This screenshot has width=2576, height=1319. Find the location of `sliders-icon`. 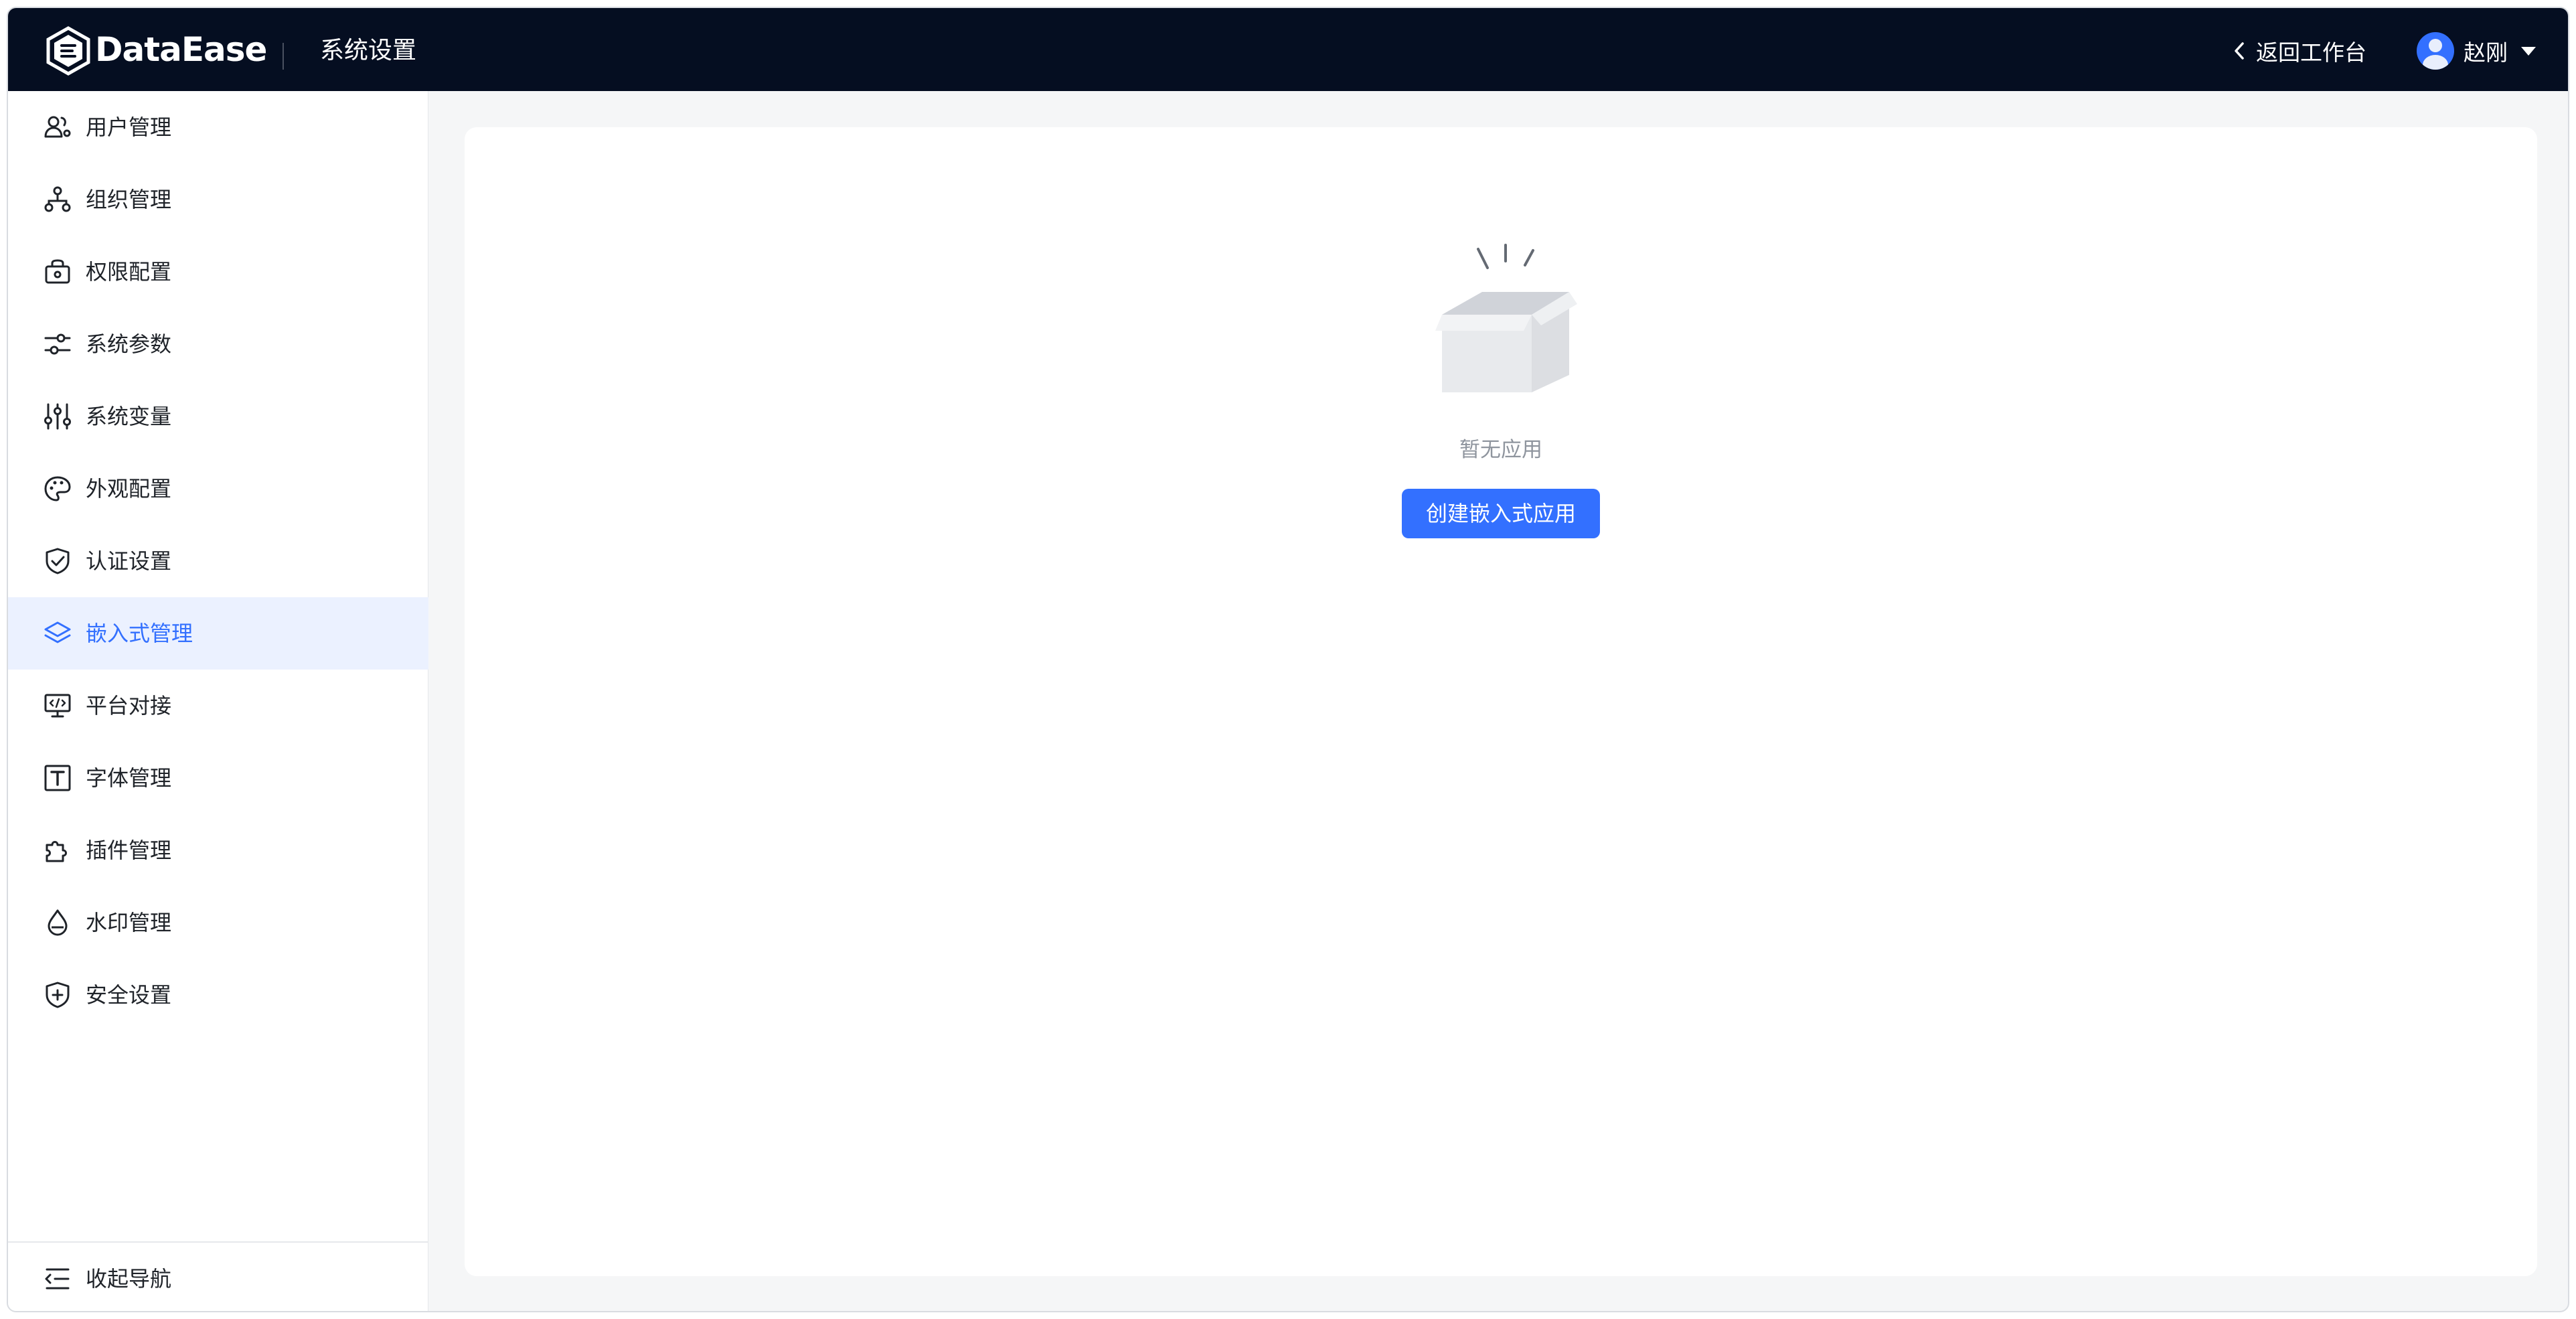

sliders-icon is located at coordinates (58, 344).